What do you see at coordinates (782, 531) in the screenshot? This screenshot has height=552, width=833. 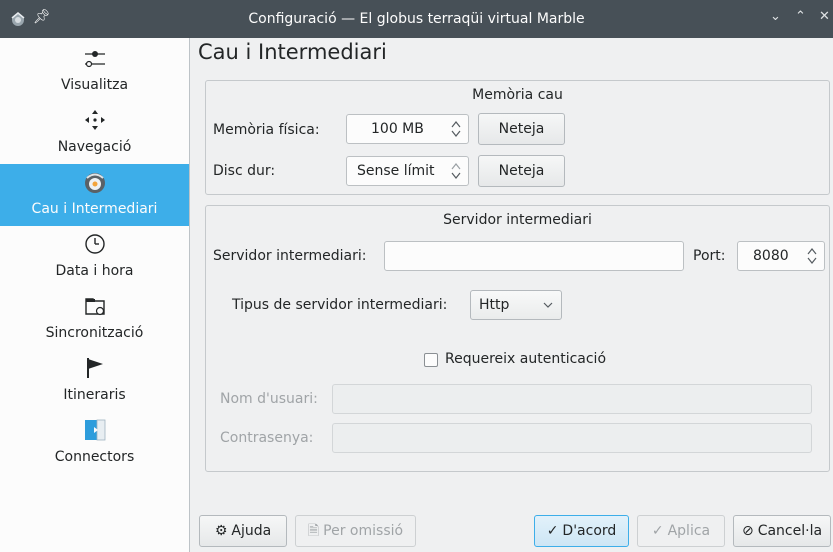 I see `cancel-button: ⊘ Cancel·la` at bounding box center [782, 531].